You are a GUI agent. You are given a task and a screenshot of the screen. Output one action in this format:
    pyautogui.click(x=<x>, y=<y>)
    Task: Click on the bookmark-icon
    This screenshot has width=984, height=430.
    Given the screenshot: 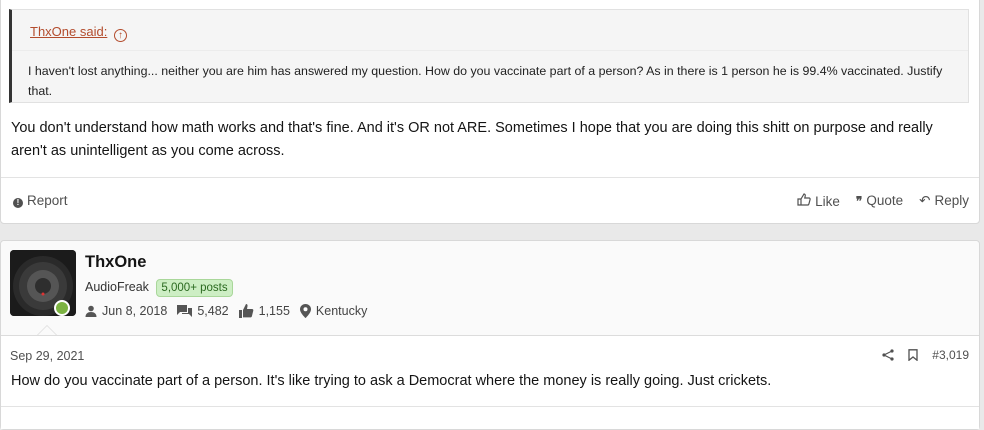 What is the action you would take?
    pyautogui.click(x=913, y=355)
    